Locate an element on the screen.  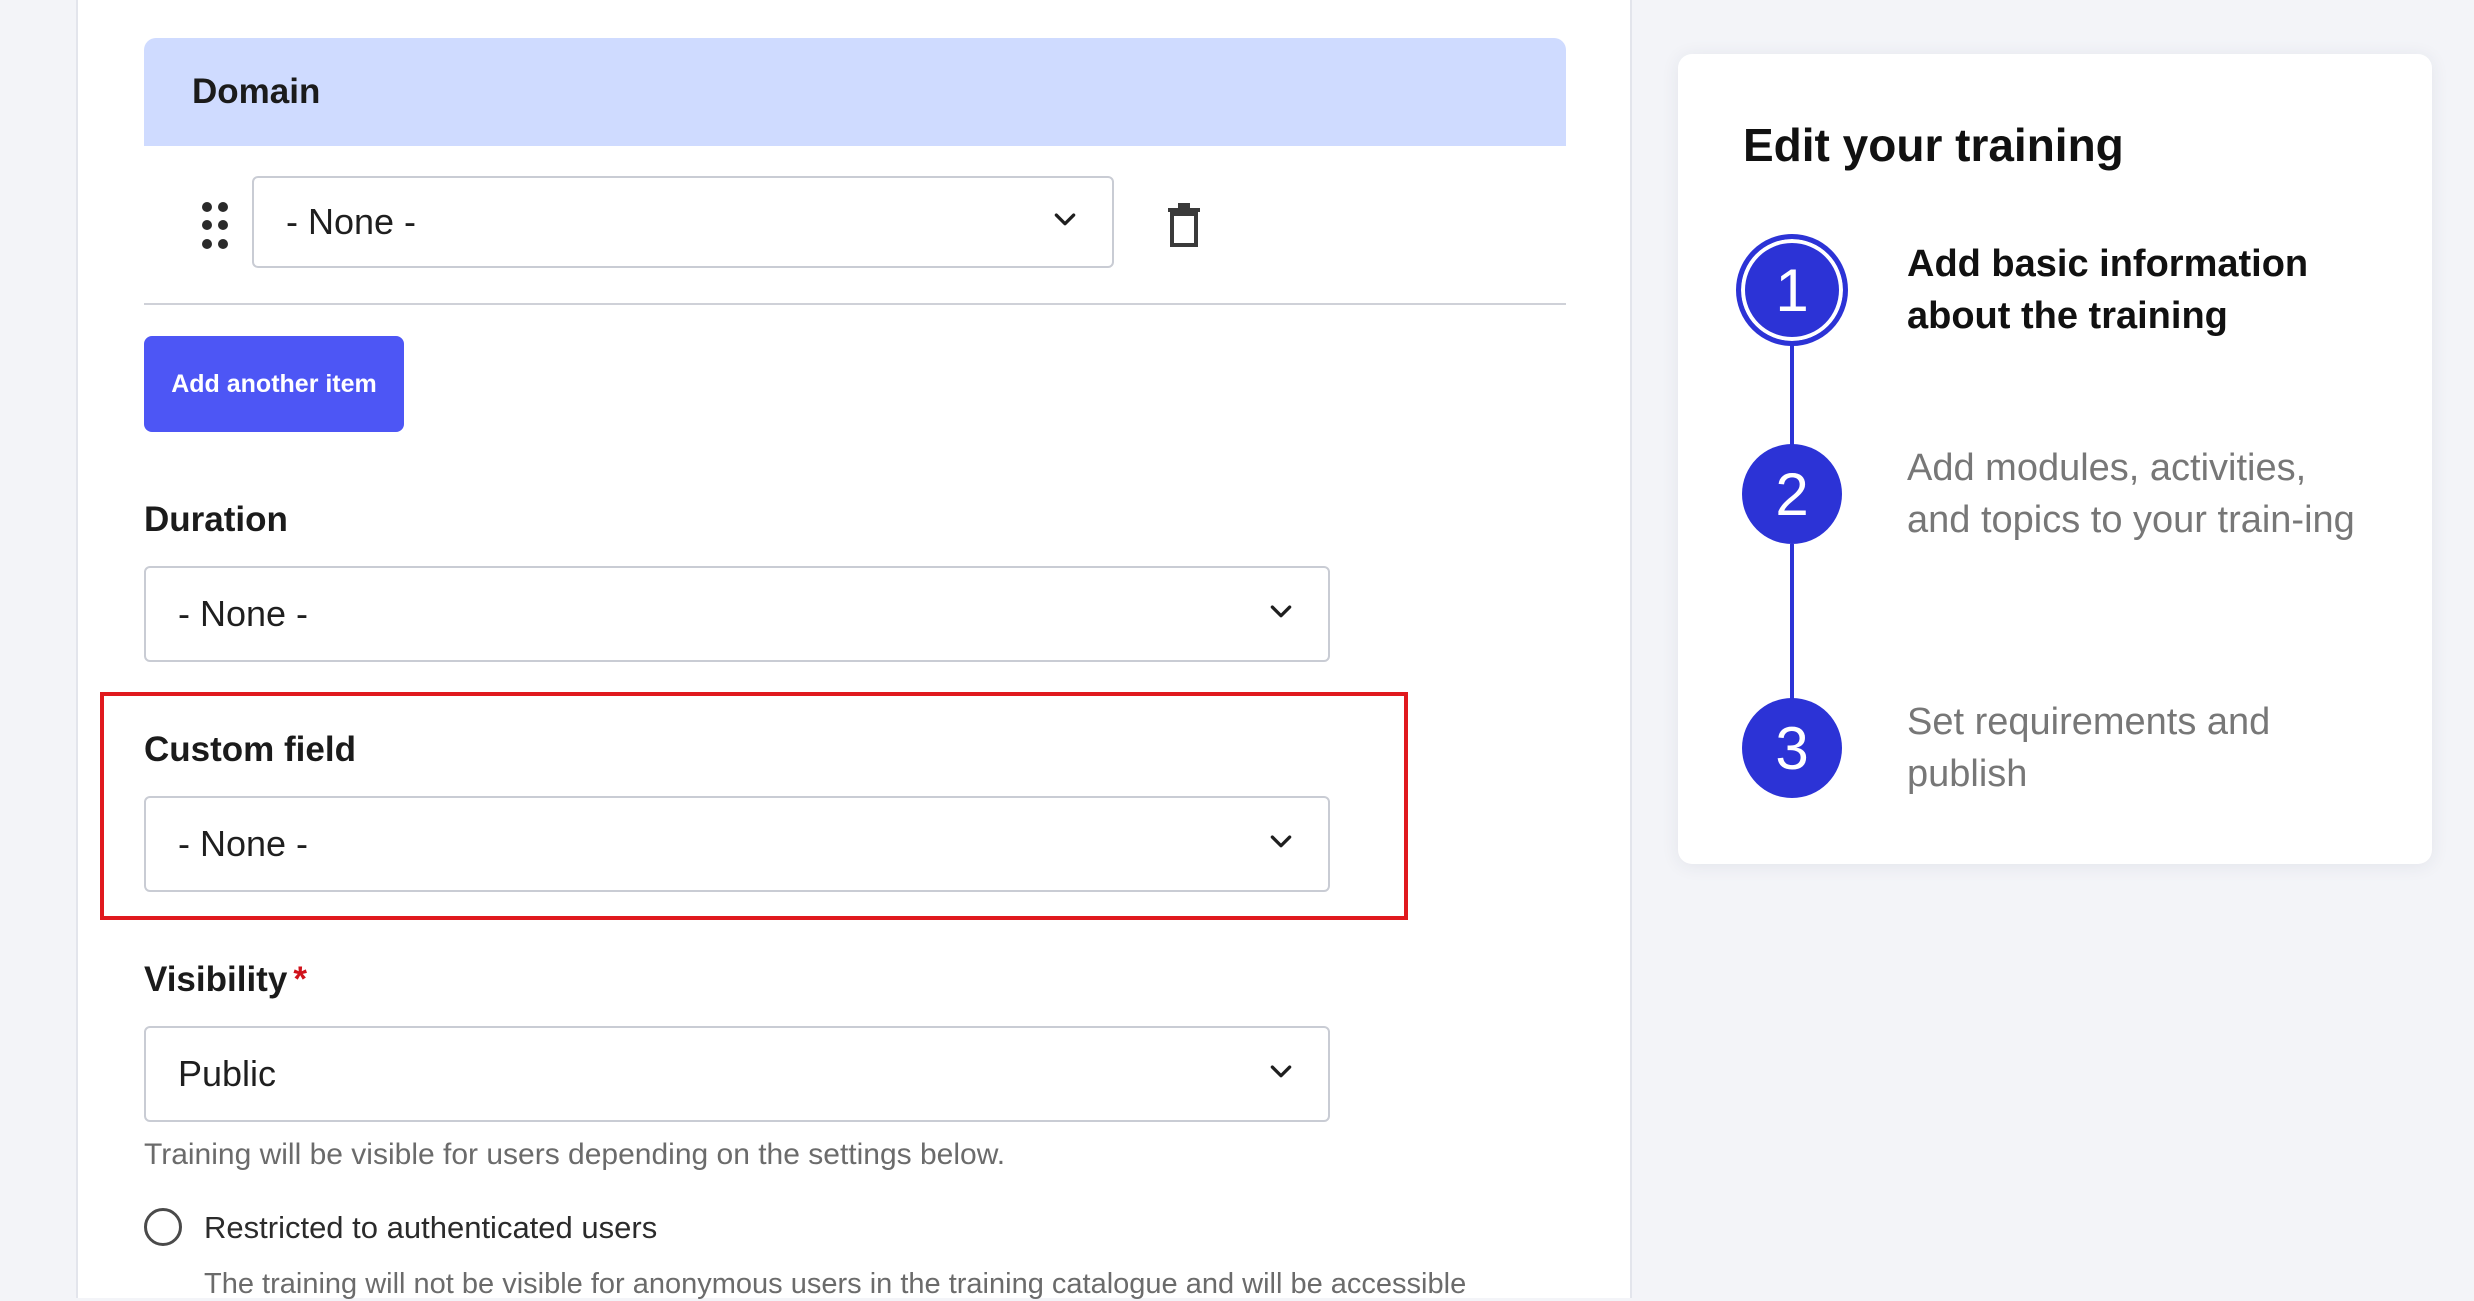
add-another-item-button: Add another item is located at coordinates (274, 384).